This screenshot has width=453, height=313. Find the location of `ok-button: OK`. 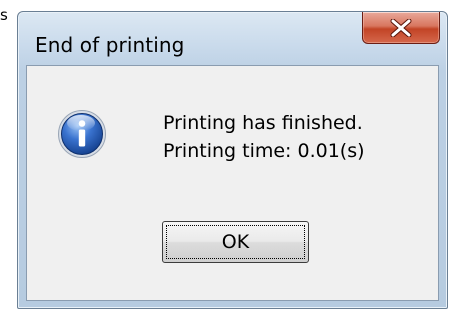

ok-button: OK is located at coordinates (235, 242).